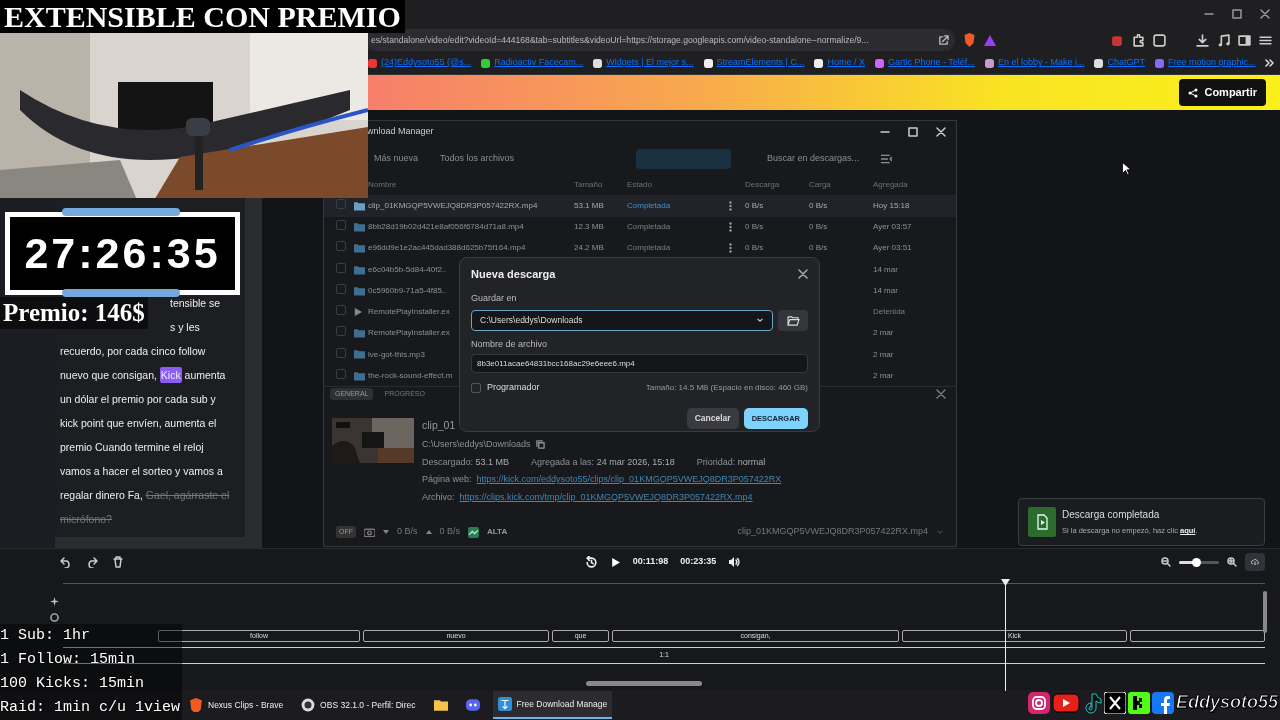 Image resolution: width=1280 pixels, height=720 pixels. I want to click on subtitle-line: kick point que envíen, aumenta el, so click(138, 423).